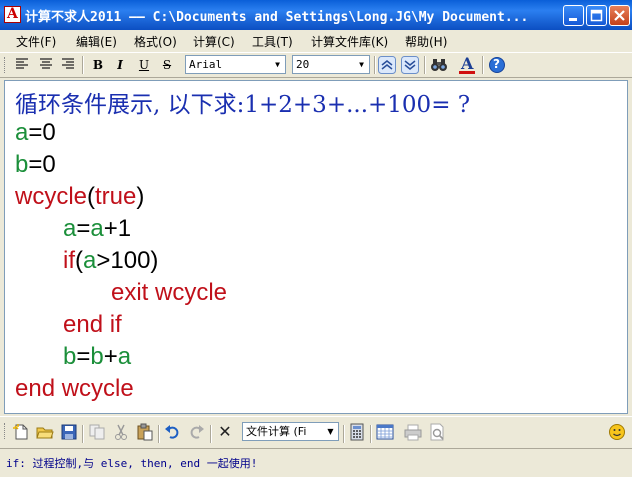 This screenshot has height=477, width=632. What do you see at coordinates (467, 72) in the screenshot?
I see `color-swatch` at bounding box center [467, 72].